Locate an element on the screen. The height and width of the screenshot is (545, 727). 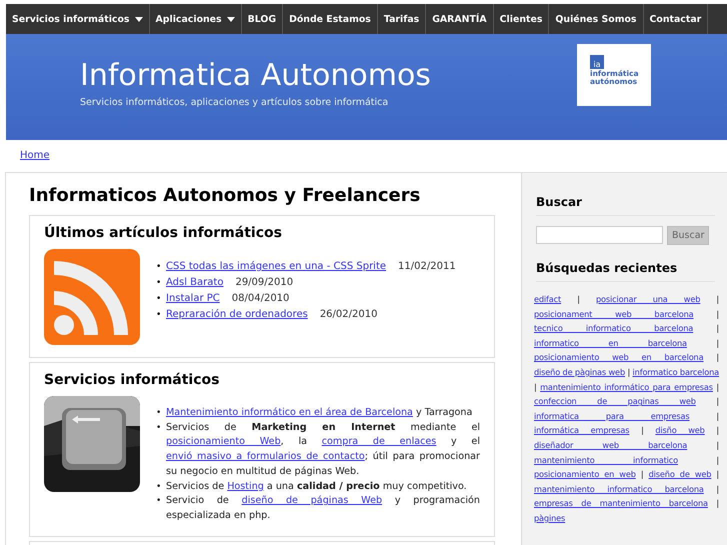
recent-search-link: disño web is located at coordinates (680, 430).